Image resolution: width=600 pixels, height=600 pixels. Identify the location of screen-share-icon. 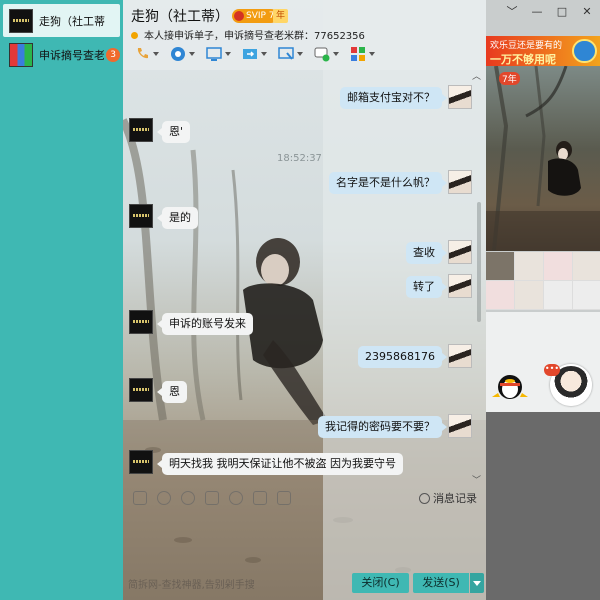
(217, 54).